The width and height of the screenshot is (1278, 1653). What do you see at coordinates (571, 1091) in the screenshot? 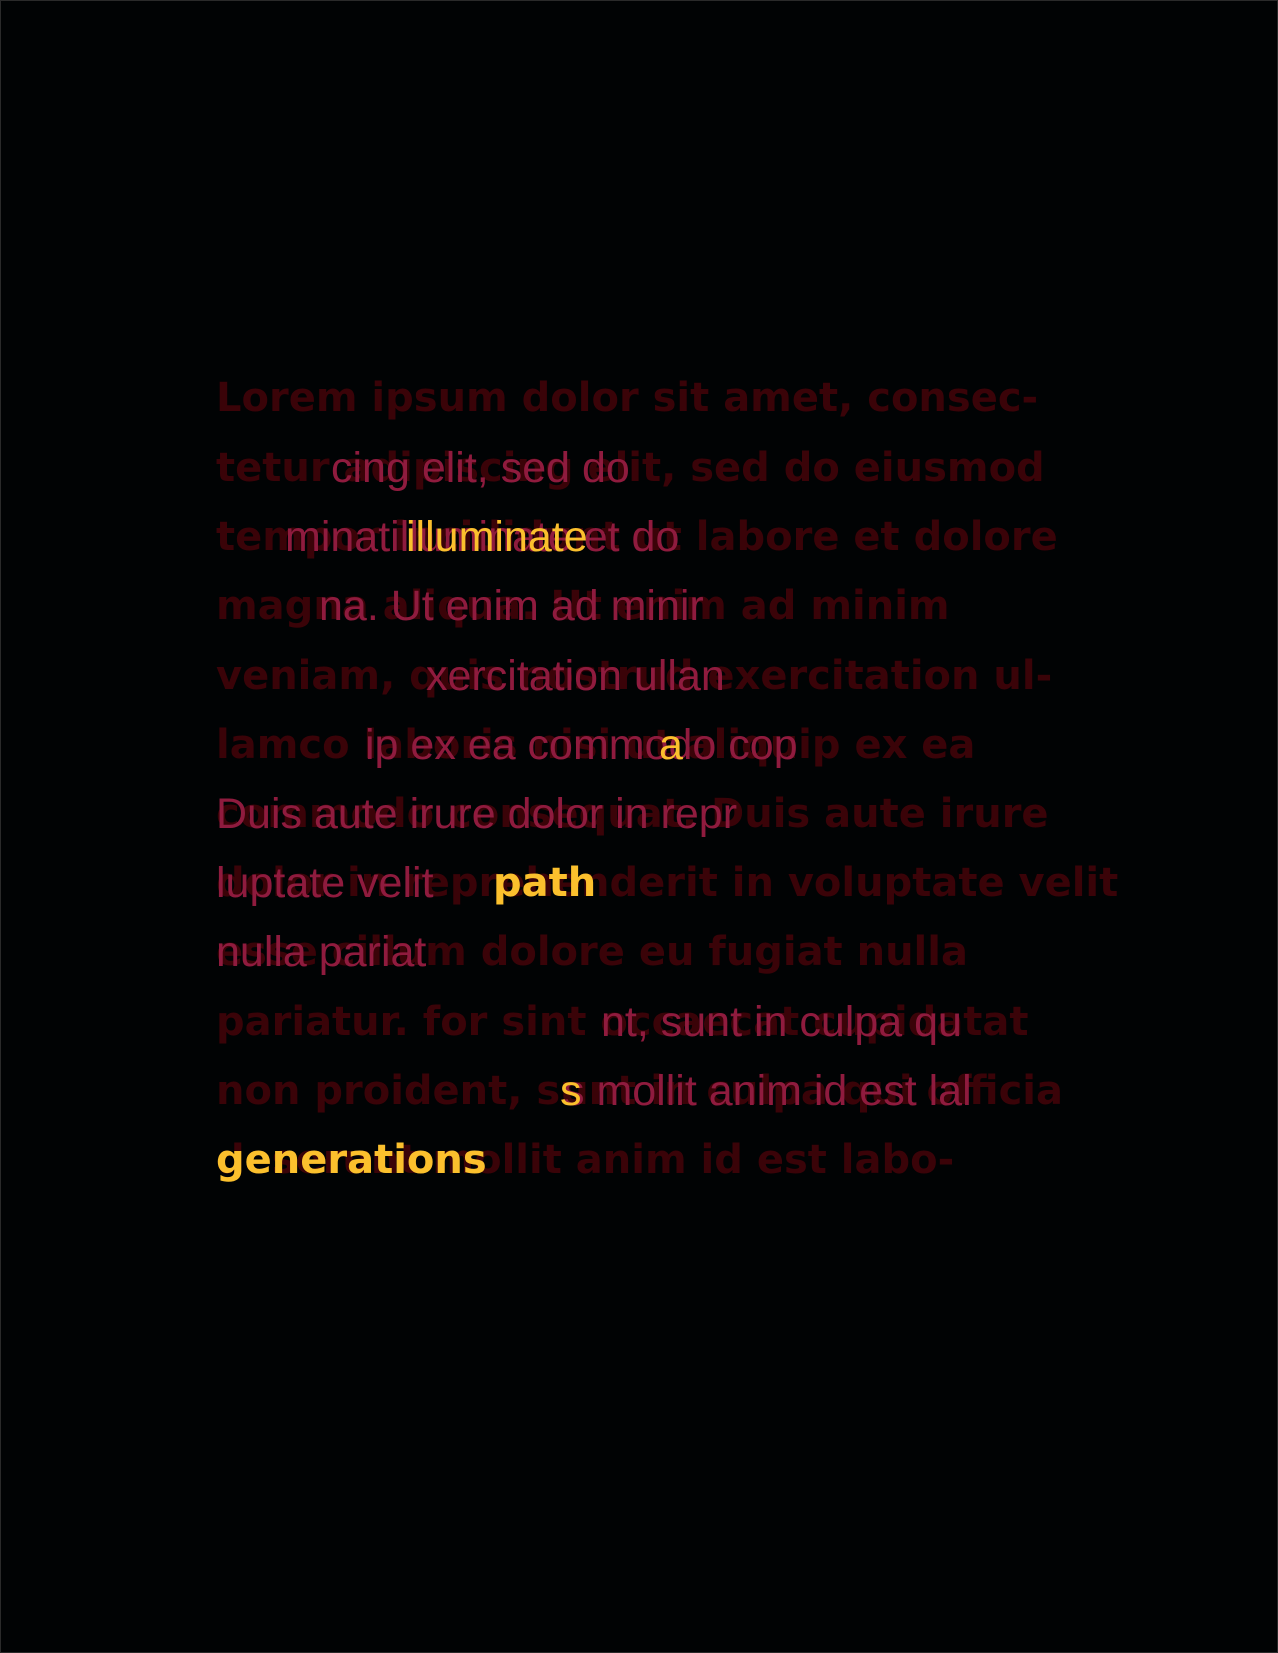
I see `highlight-word: s` at bounding box center [571, 1091].